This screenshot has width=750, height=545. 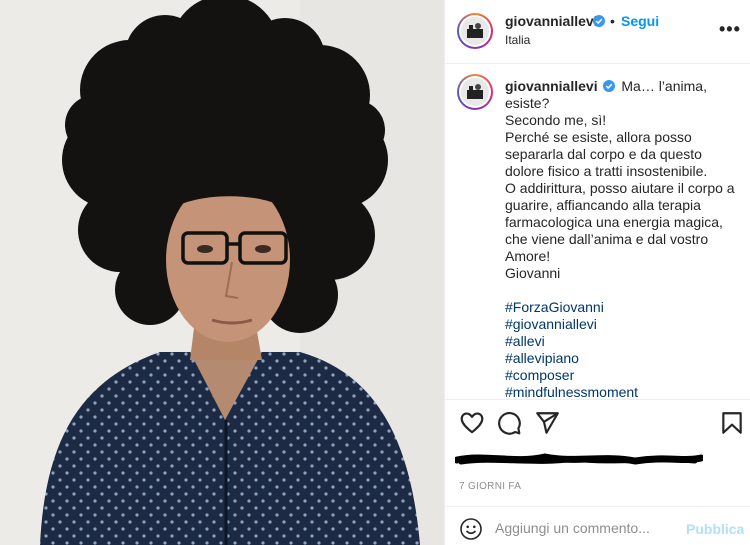 What do you see at coordinates (509, 423) in the screenshot?
I see `comment-icon` at bounding box center [509, 423].